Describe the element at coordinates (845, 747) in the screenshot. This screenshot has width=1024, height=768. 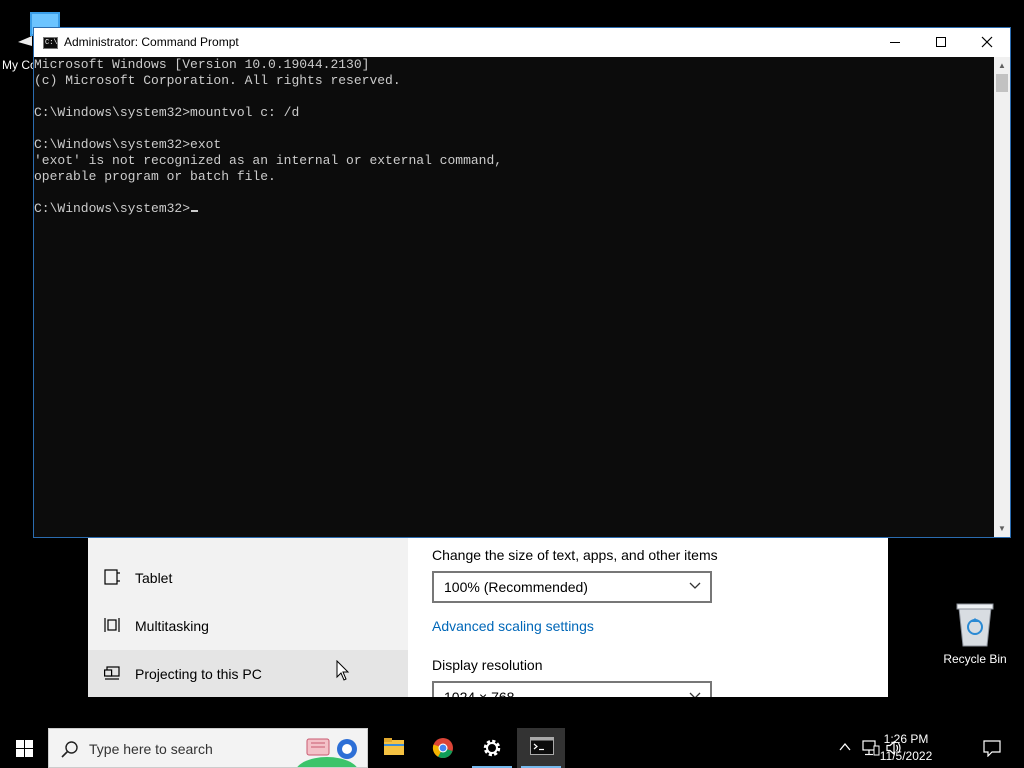
I see `chevron-up-icon` at that location.